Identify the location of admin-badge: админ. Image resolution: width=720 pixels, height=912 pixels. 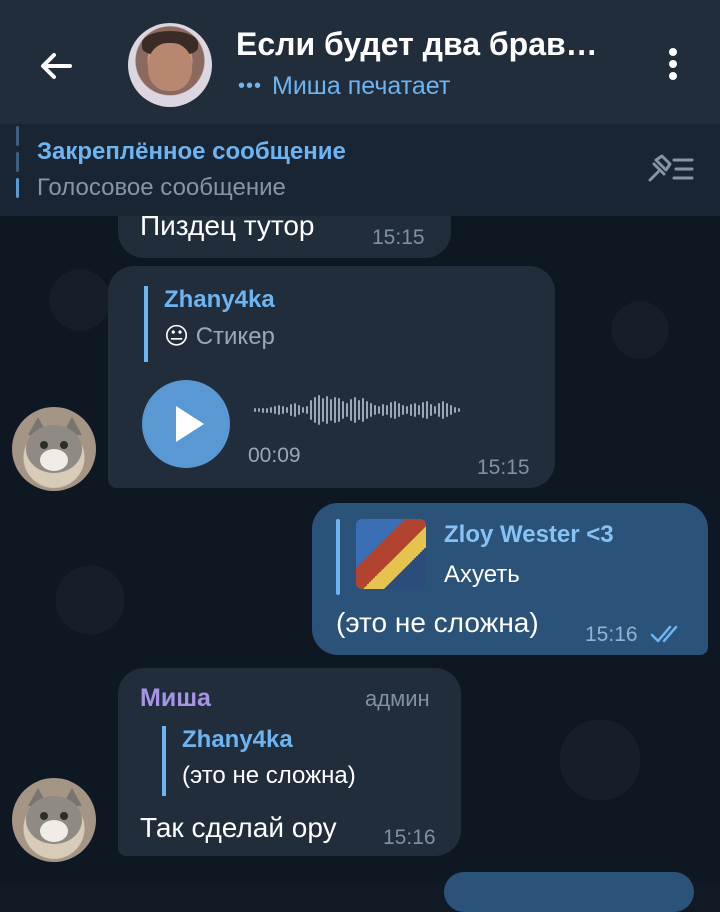
(397, 698).